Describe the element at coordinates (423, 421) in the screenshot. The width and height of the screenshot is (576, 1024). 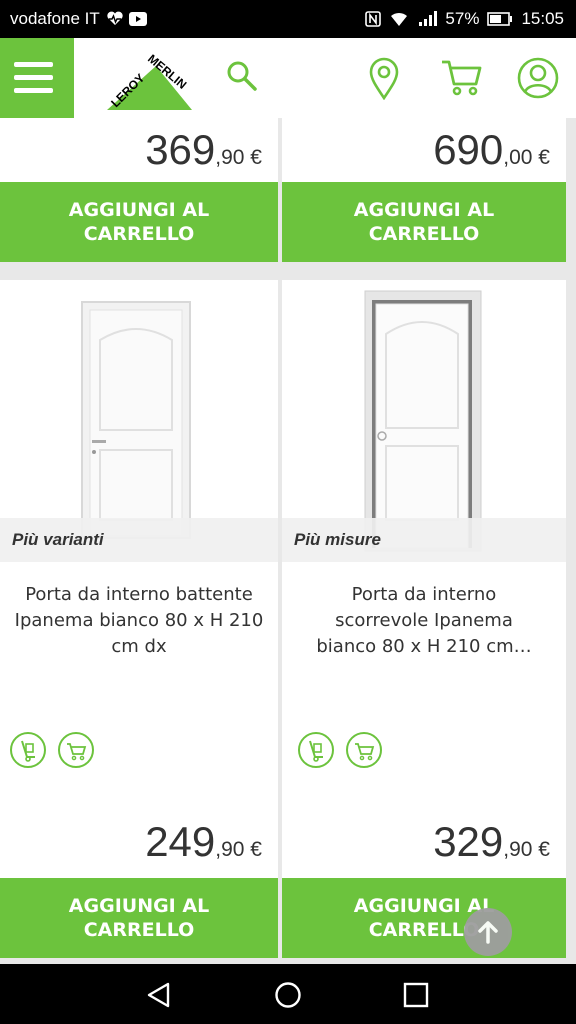
I see `product-image-door-sliding` at that location.